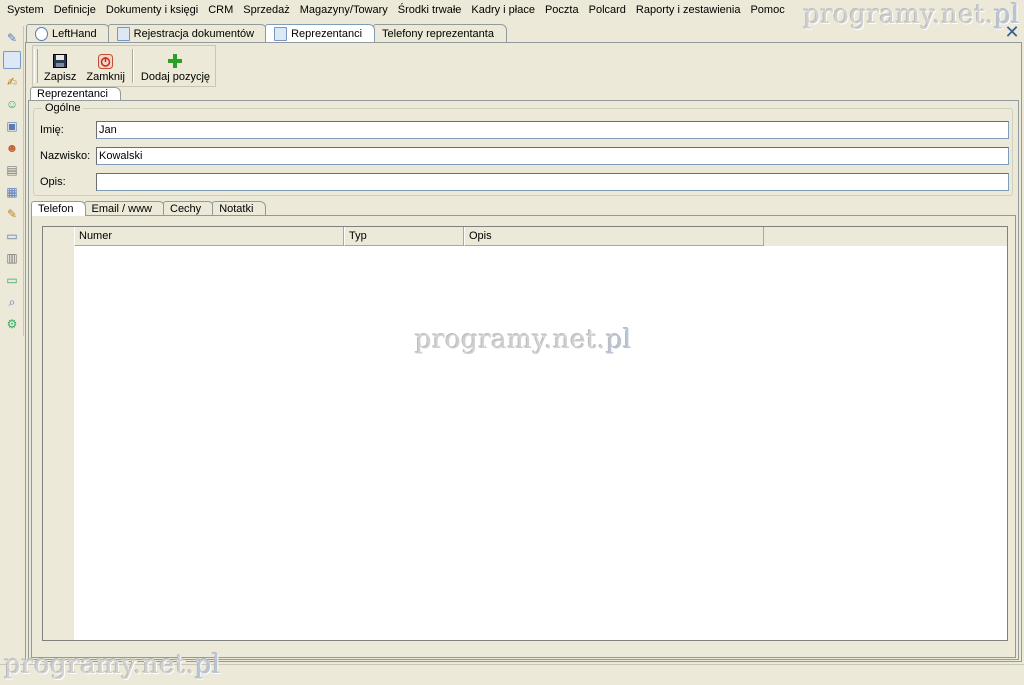 The image size is (1024, 685). What do you see at coordinates (430, 10) in the screenshot?
I see `menu-srodki-trwale: Środki trwałe` at bounding box center [430, 10].